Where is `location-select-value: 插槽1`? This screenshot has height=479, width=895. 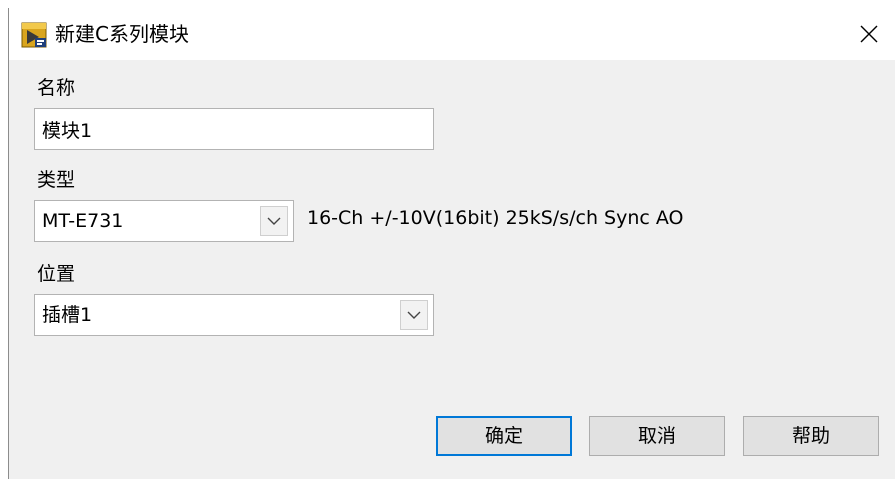 location-select-value: 插槽1 is located at coordinates (67, 315).